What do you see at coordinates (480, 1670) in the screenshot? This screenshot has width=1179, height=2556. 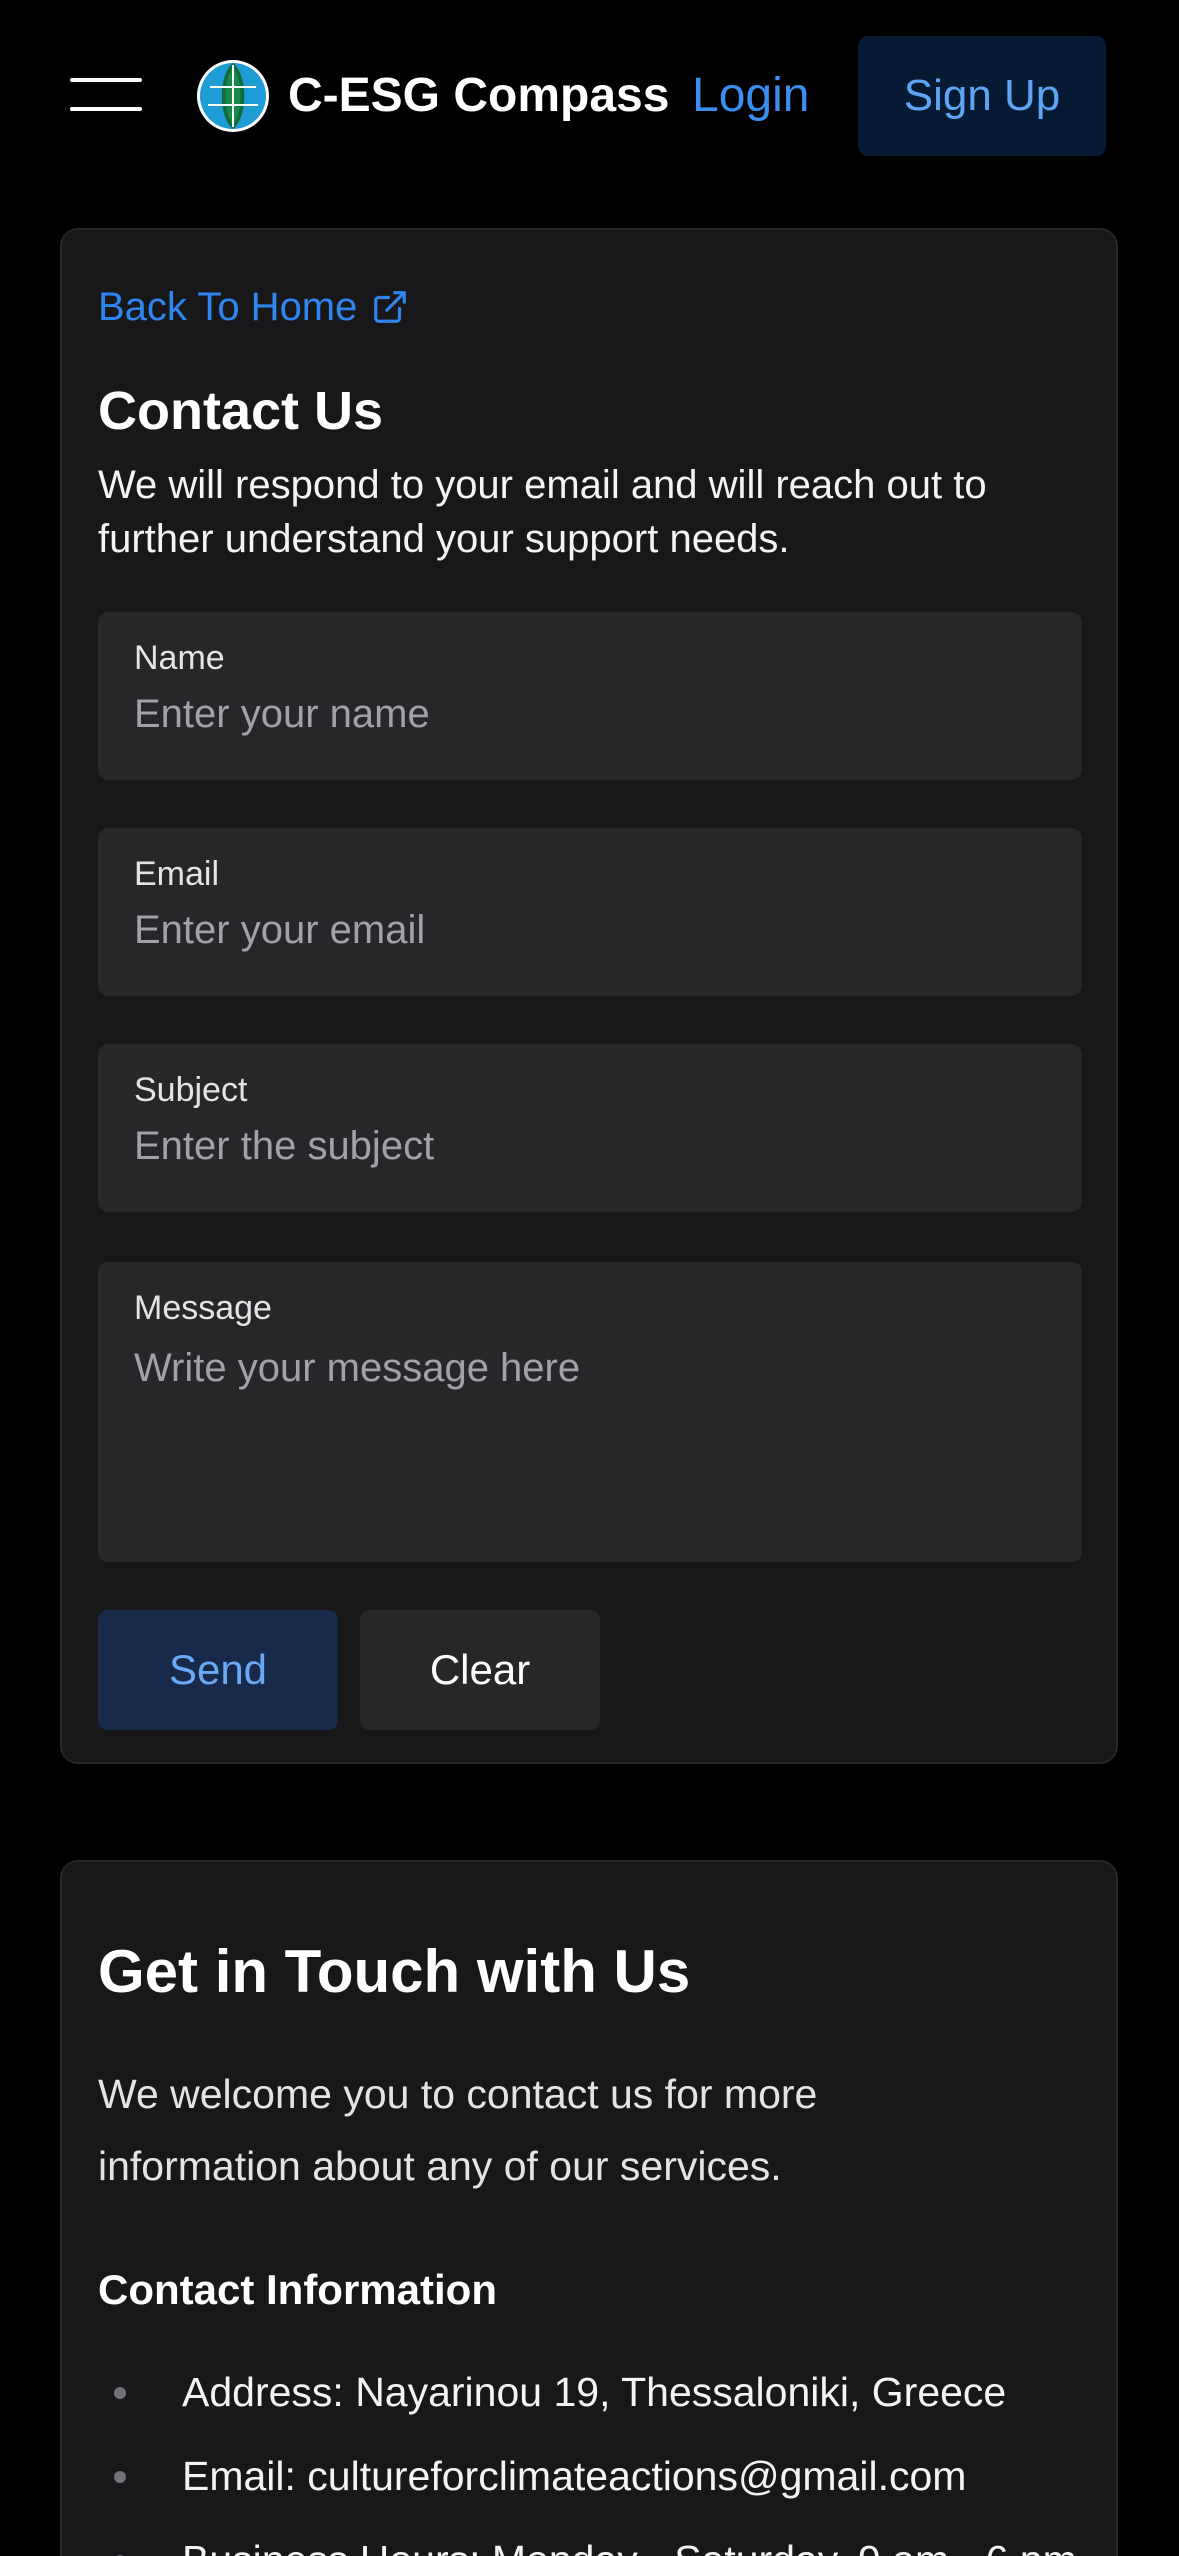 I see `clear-button: Clear` at bounding box center [480, 1670].